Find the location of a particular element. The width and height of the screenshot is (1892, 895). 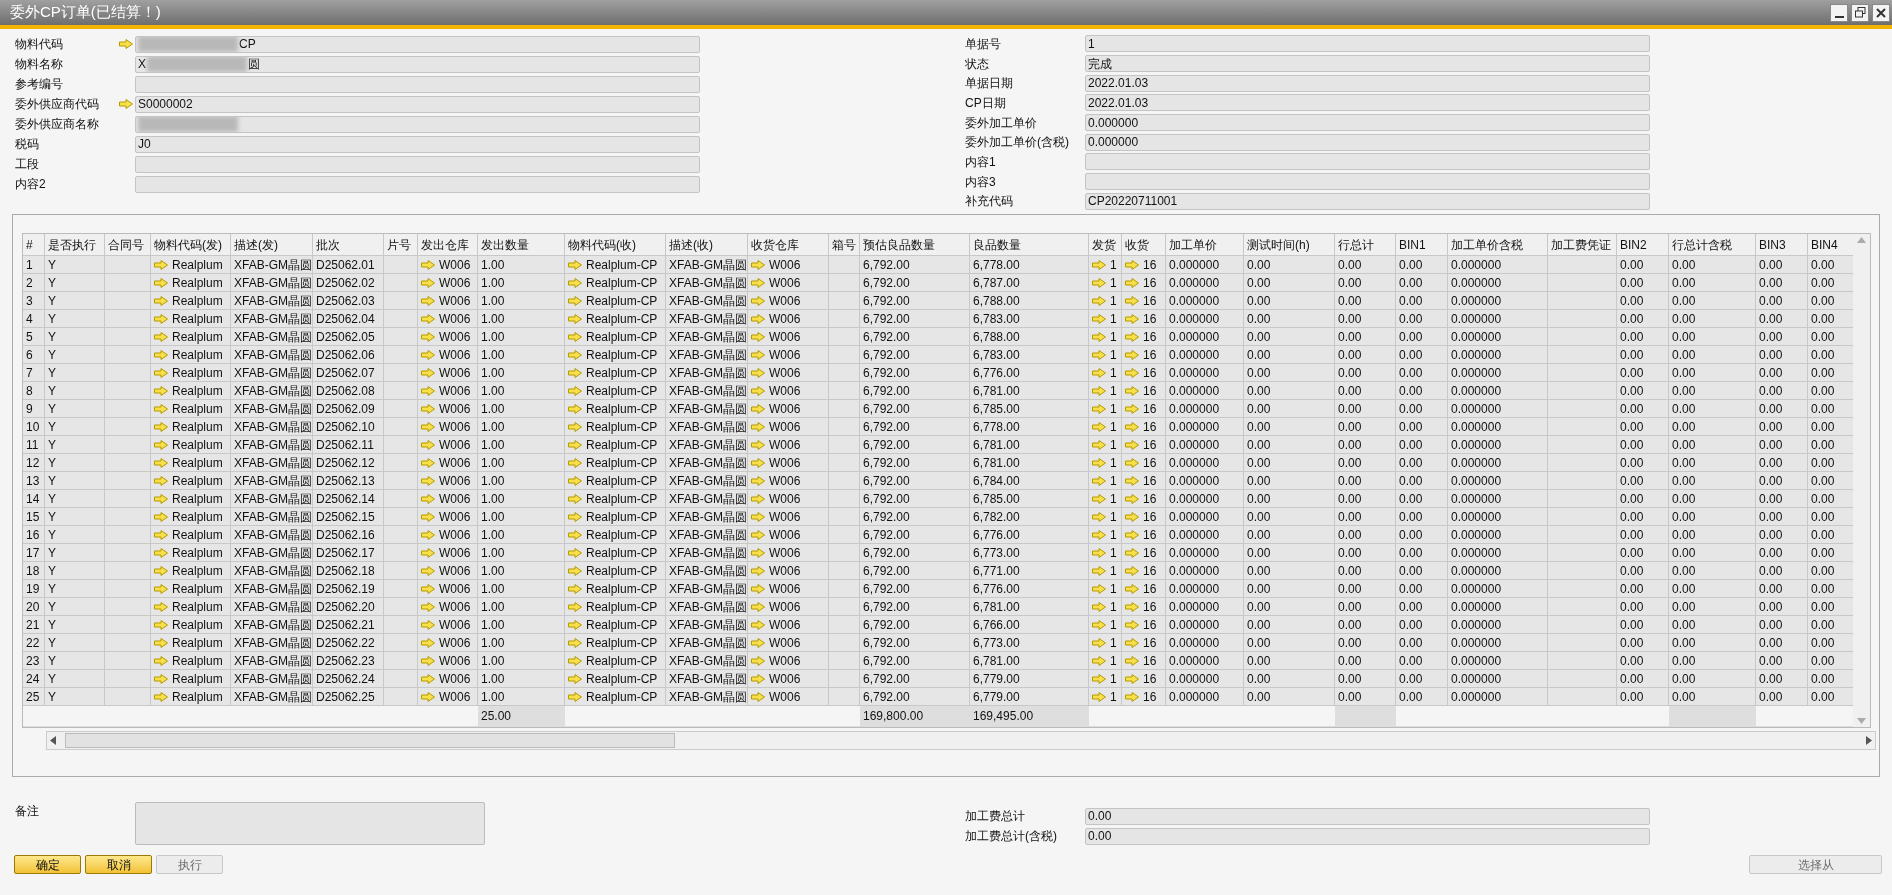

text-field: X 圆 is located at coordinates (417, 64).